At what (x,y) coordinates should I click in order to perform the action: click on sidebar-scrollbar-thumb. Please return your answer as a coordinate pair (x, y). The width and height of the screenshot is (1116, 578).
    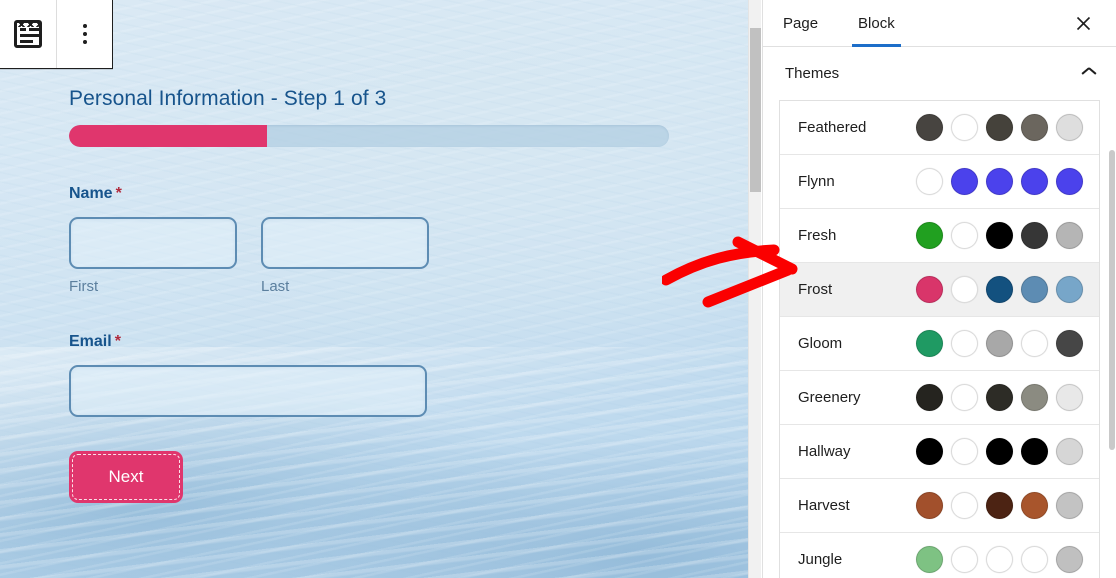
    Looking at the image, I should click on (1112, 300).